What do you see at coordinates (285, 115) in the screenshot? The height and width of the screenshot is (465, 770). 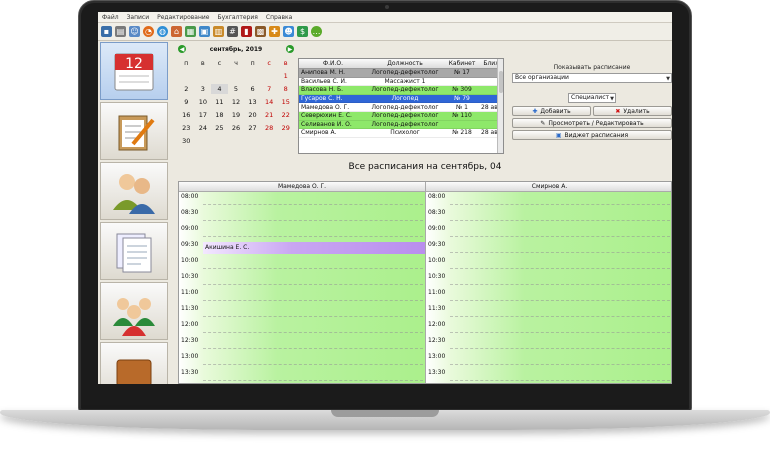 I see `calendar-day: 22` at bounding box center [285, 115].